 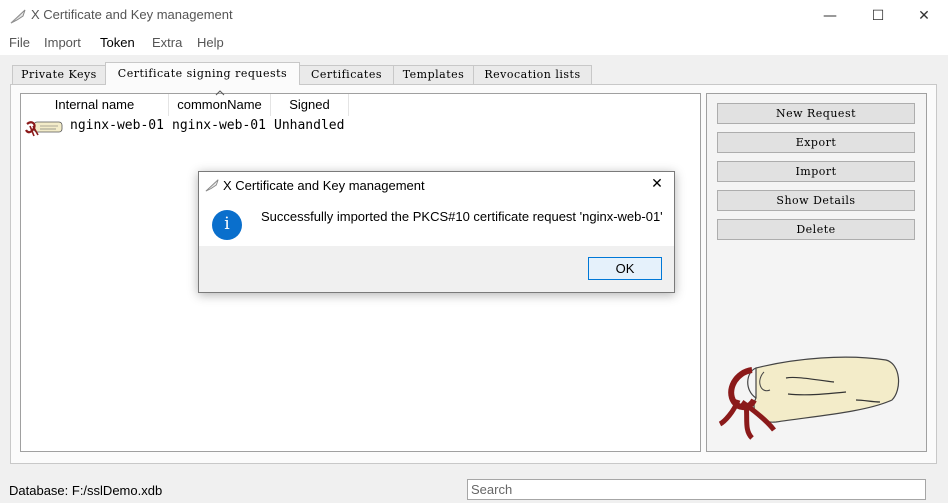 What do you see at coordinates (227, 224) in the screenshot?
I see `info-glyph: i` at bounding box center [227, 224].